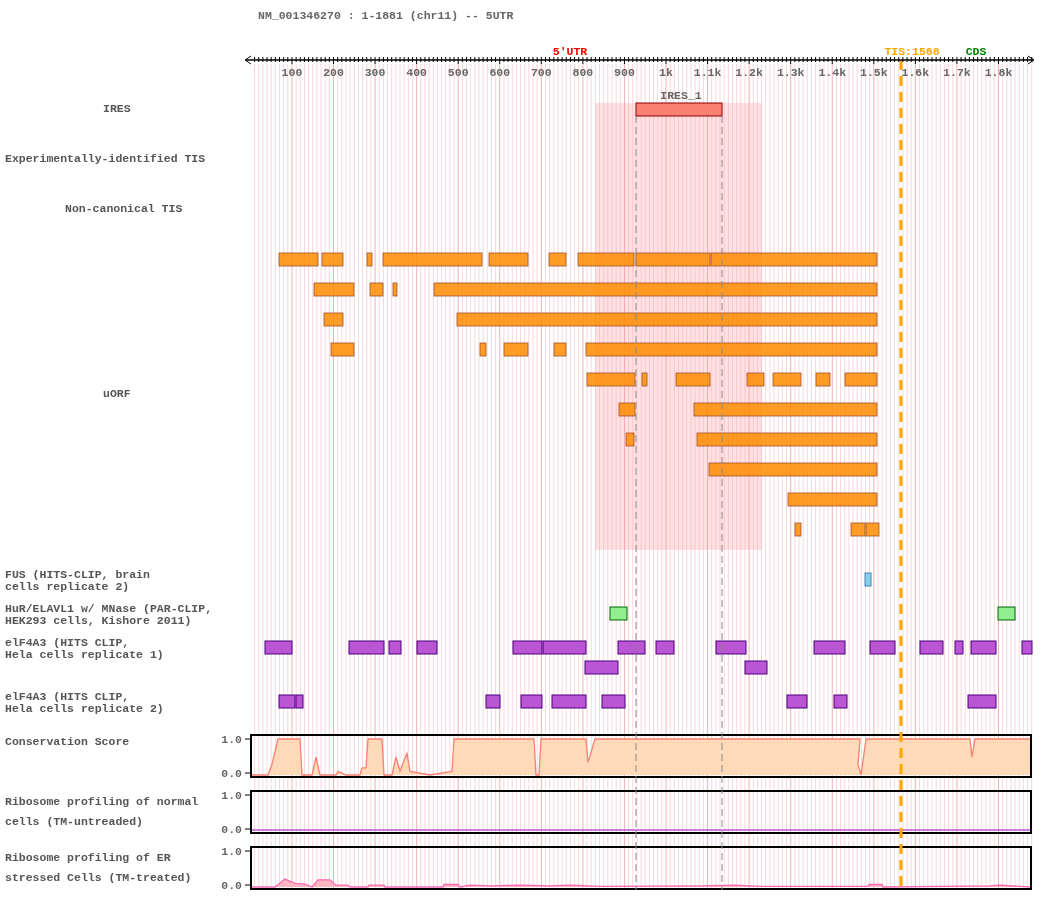 The image size is (1050, 900). What do you see at coordinates (998, 72) in the screenshot?
I see `axis-tick-label: 1.8k` at bounding box center [998, 72].